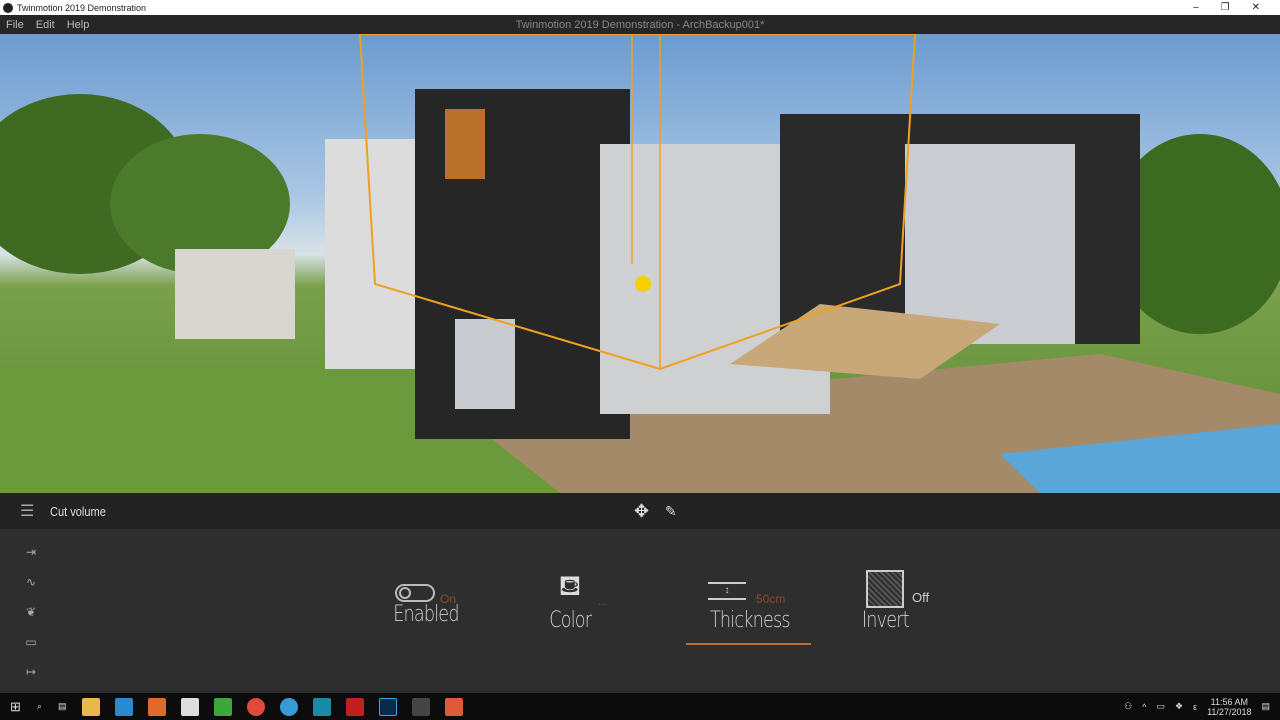  I want to click on move-icon: ✥, so click(641, 511).